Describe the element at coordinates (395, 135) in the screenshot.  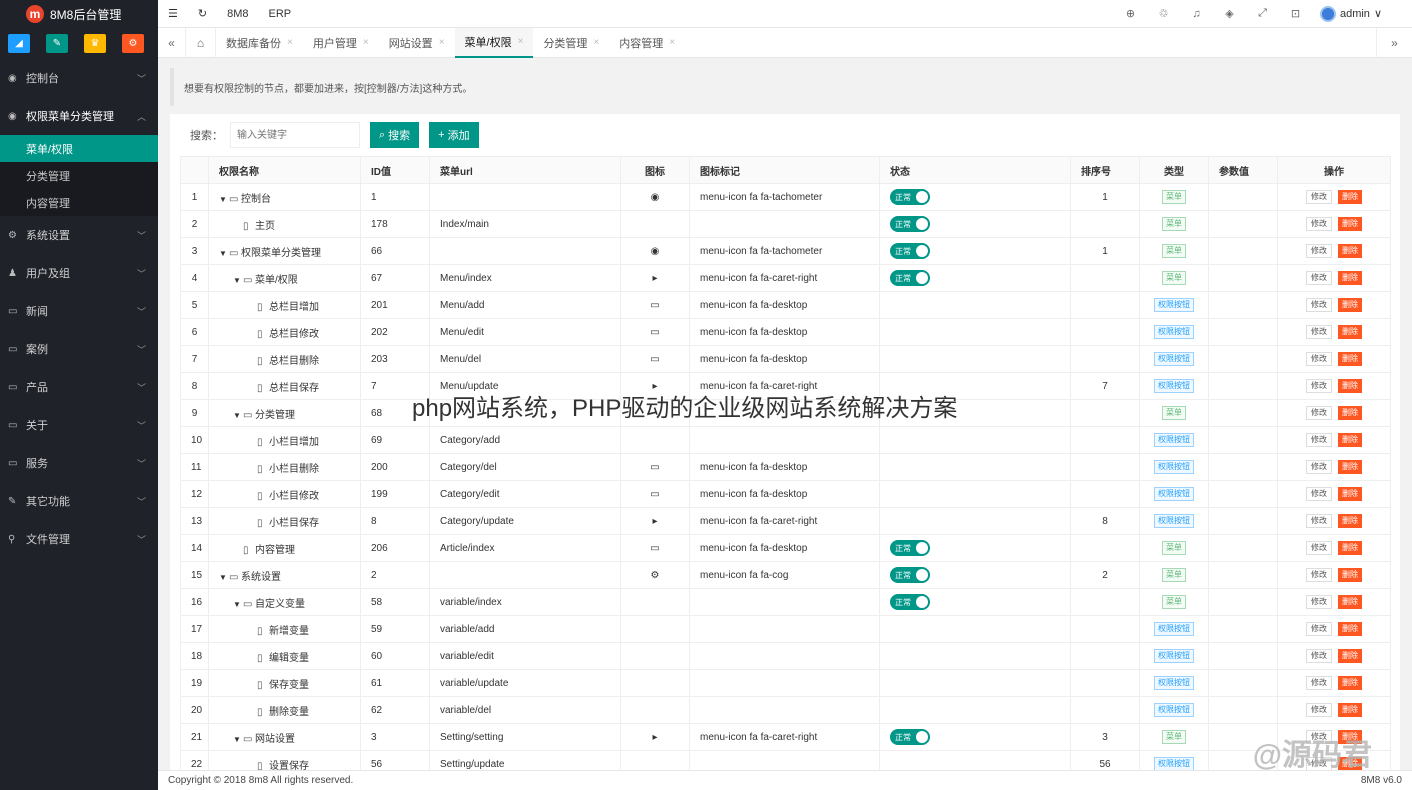
I see `search-button: ⌕ 搜索` at that location.